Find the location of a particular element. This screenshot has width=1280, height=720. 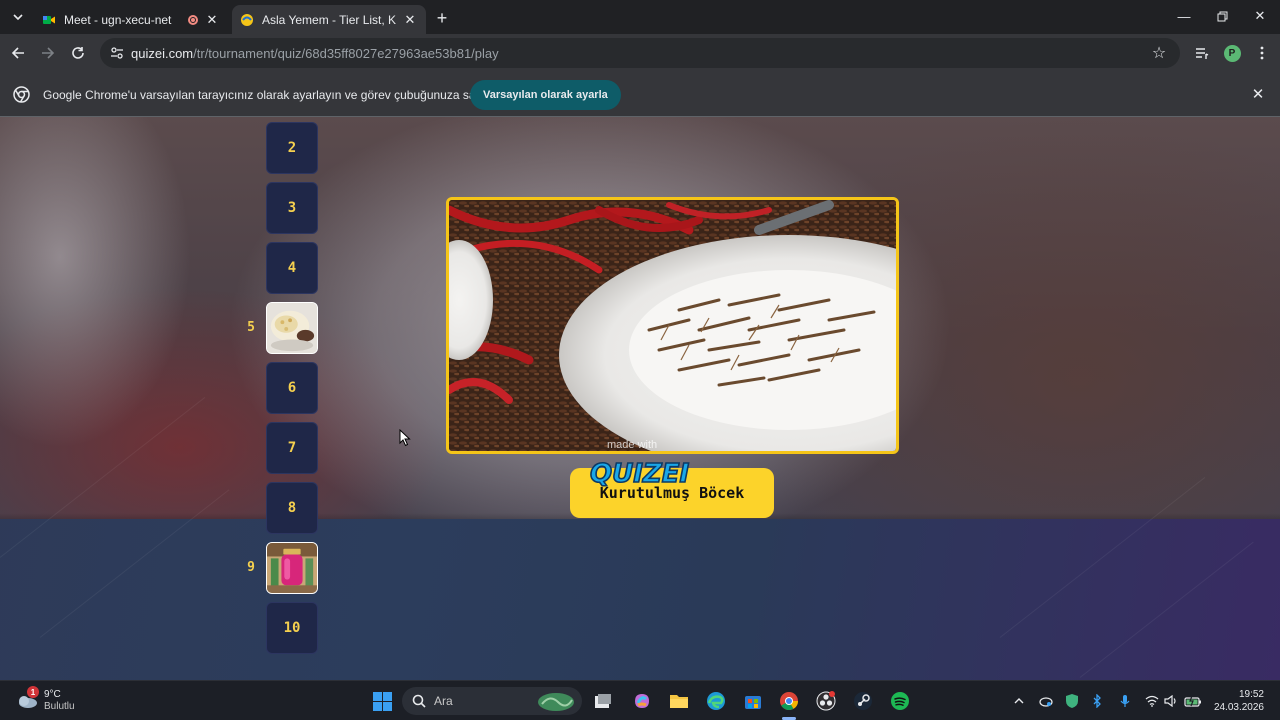

minimize-button: — is located at coordinates (1184, 16).